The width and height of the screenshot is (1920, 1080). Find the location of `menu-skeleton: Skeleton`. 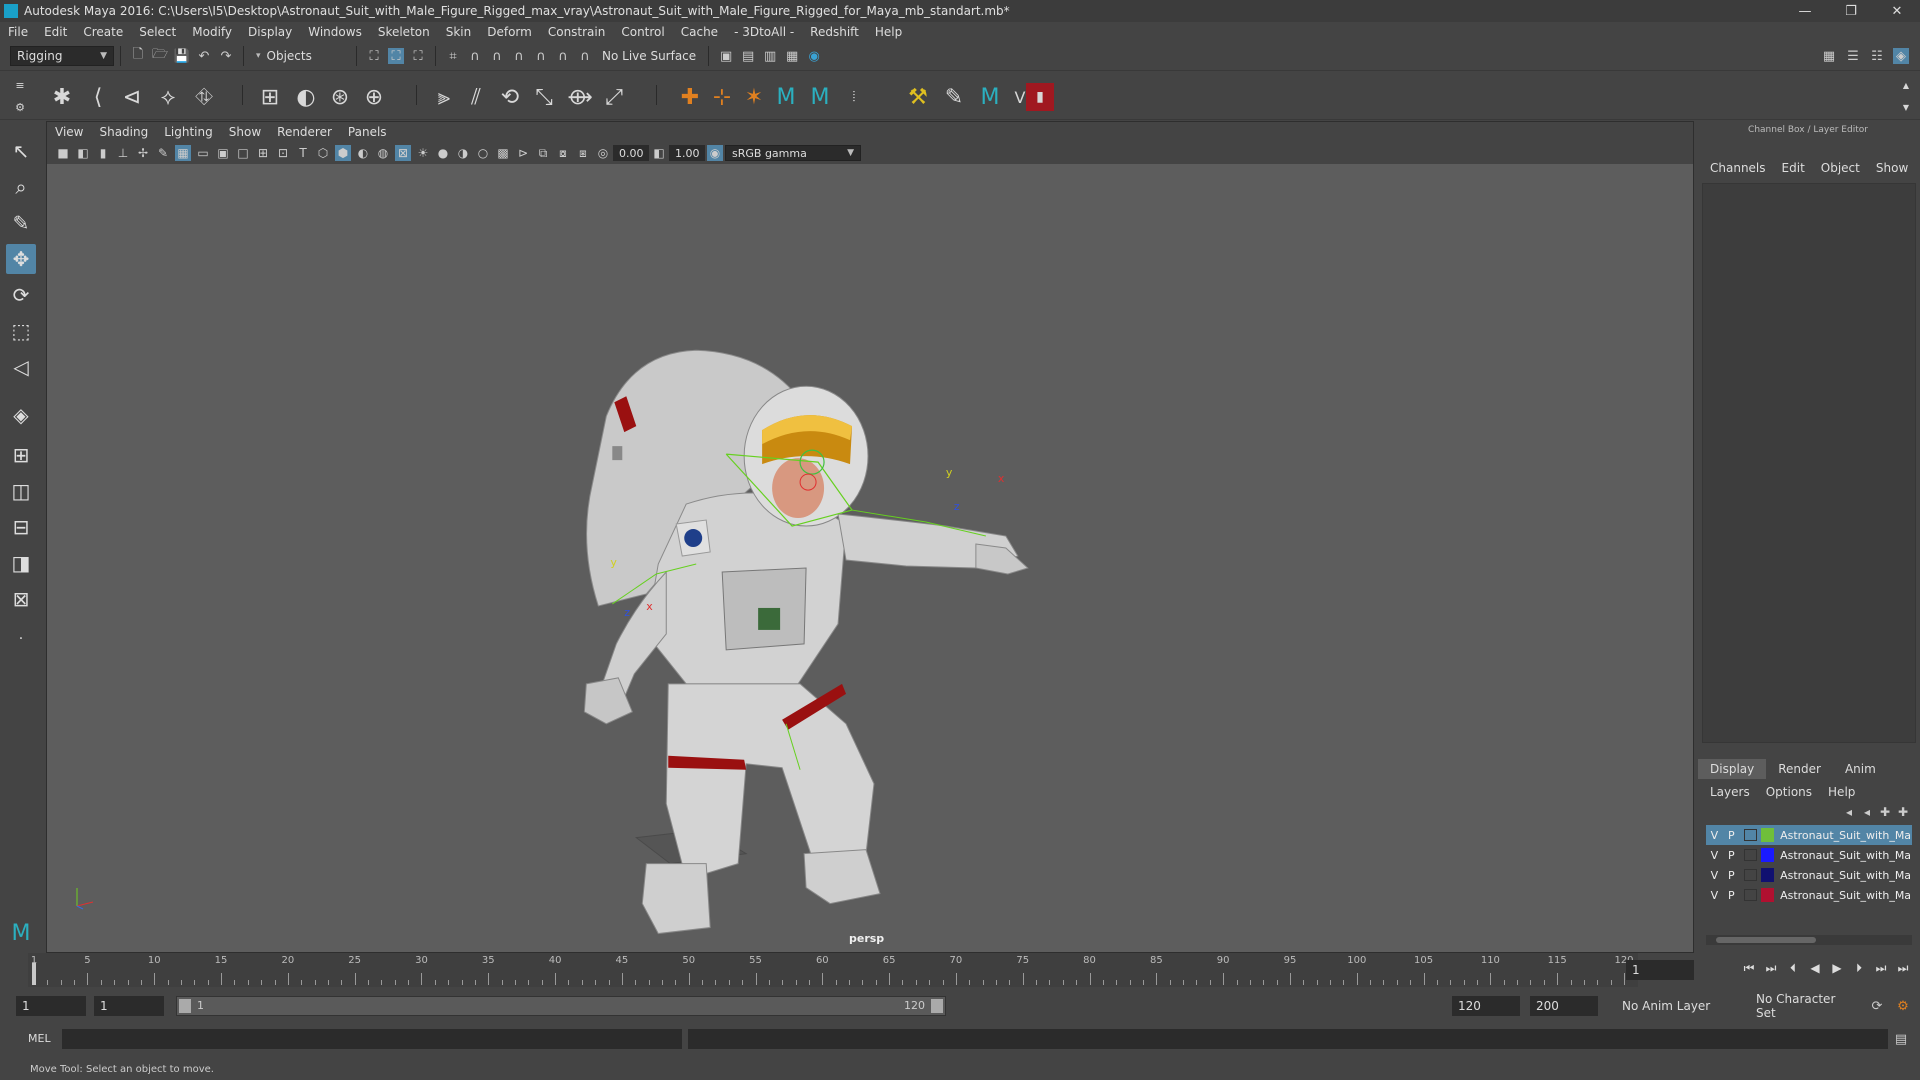

menu-skeleton: Skeleton is located at coordinates (404, 32).